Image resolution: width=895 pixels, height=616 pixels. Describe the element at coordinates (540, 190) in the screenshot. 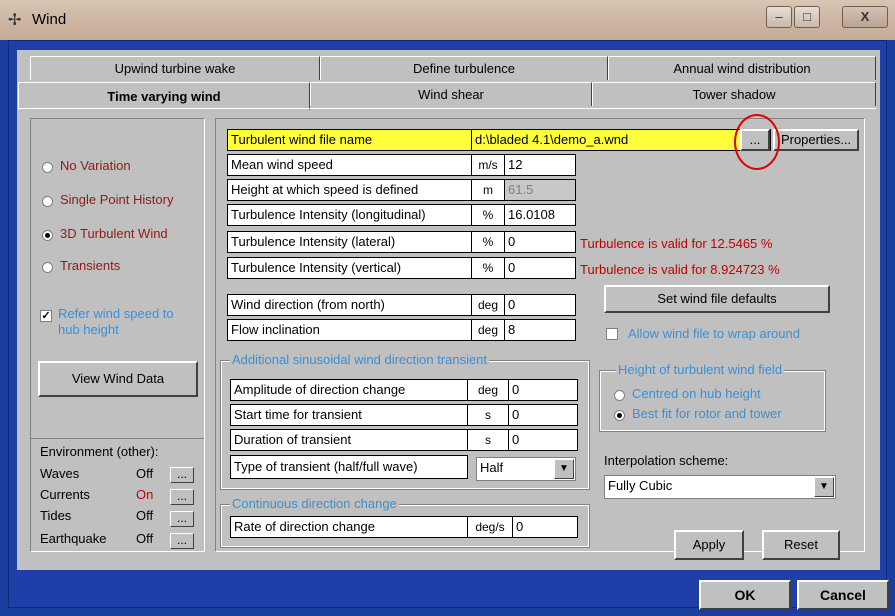

I see `reference-height-input: 61.5` at that location.